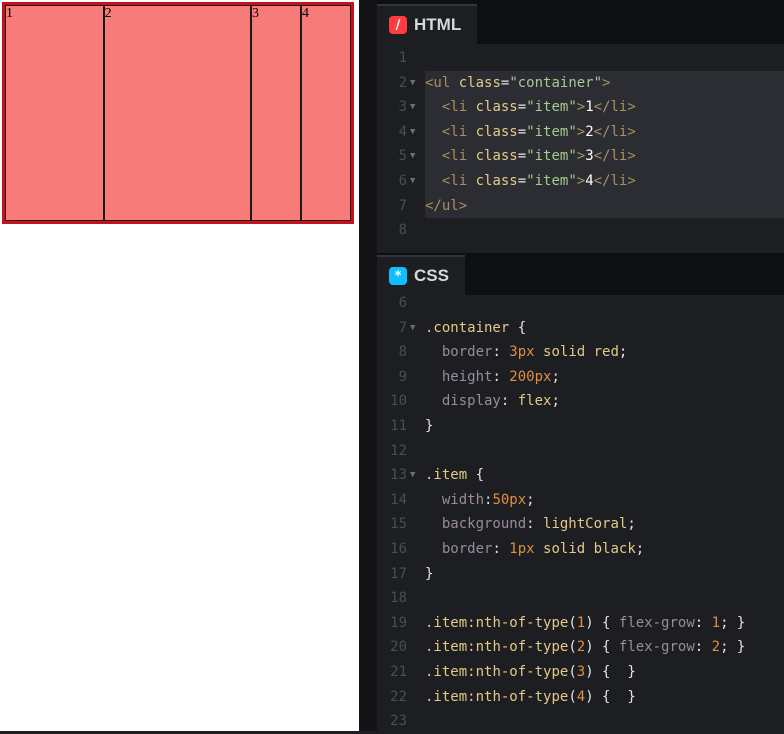 This screenshot has width=784, height=734. What do you see at coordinates (538, 180) in the screenshot?
I see `code-text: <li class="item">4</li>` at bounding box center [538, 180].